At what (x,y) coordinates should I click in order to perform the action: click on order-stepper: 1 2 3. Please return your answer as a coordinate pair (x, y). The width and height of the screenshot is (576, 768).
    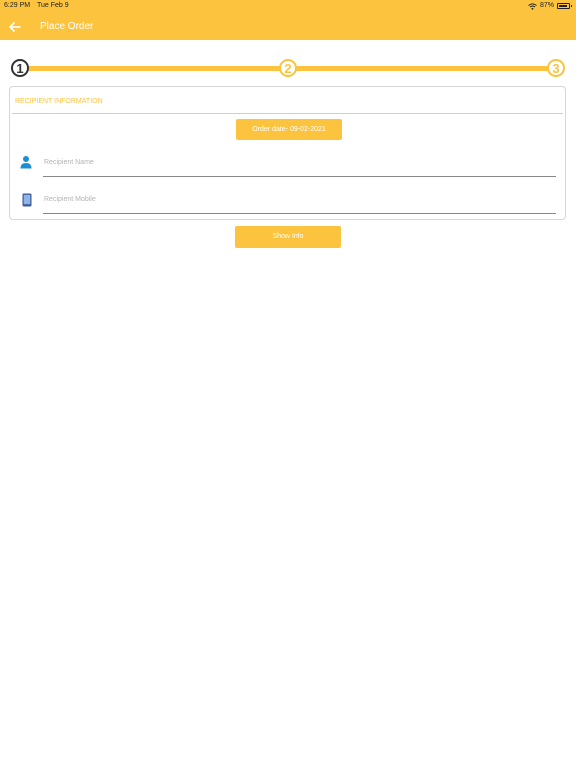
    Looking at the image, I should click on (288, 69).